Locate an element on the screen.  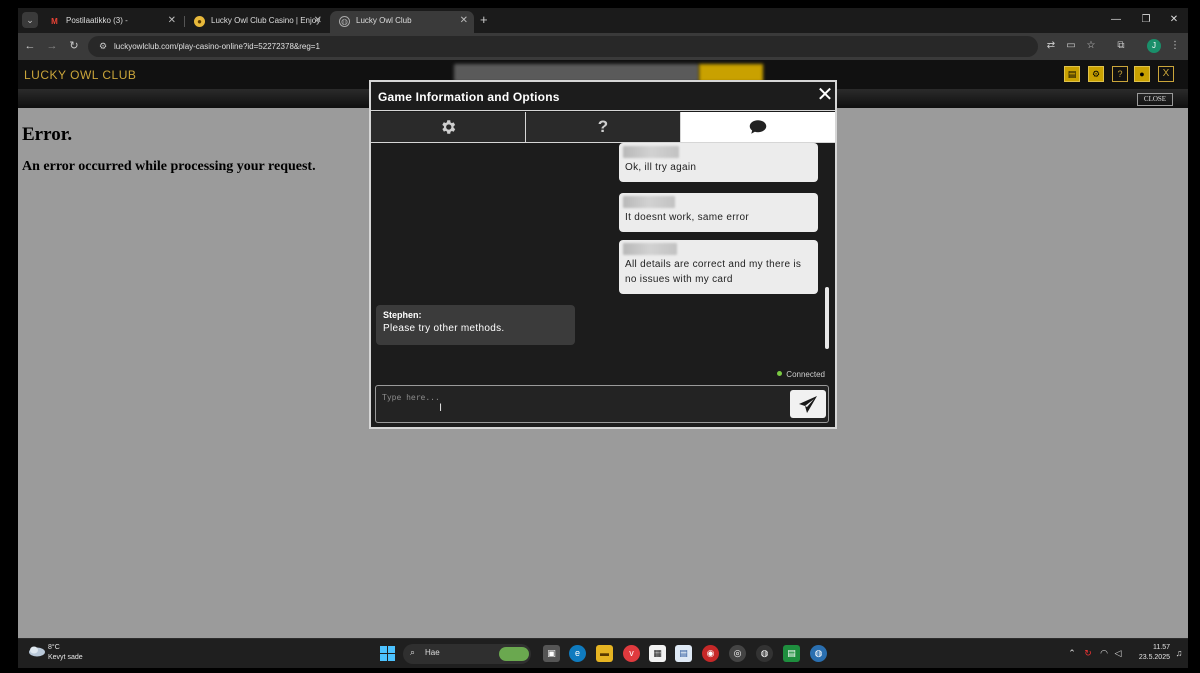
modal-tabs: ? is located at coordinates (603, 127).